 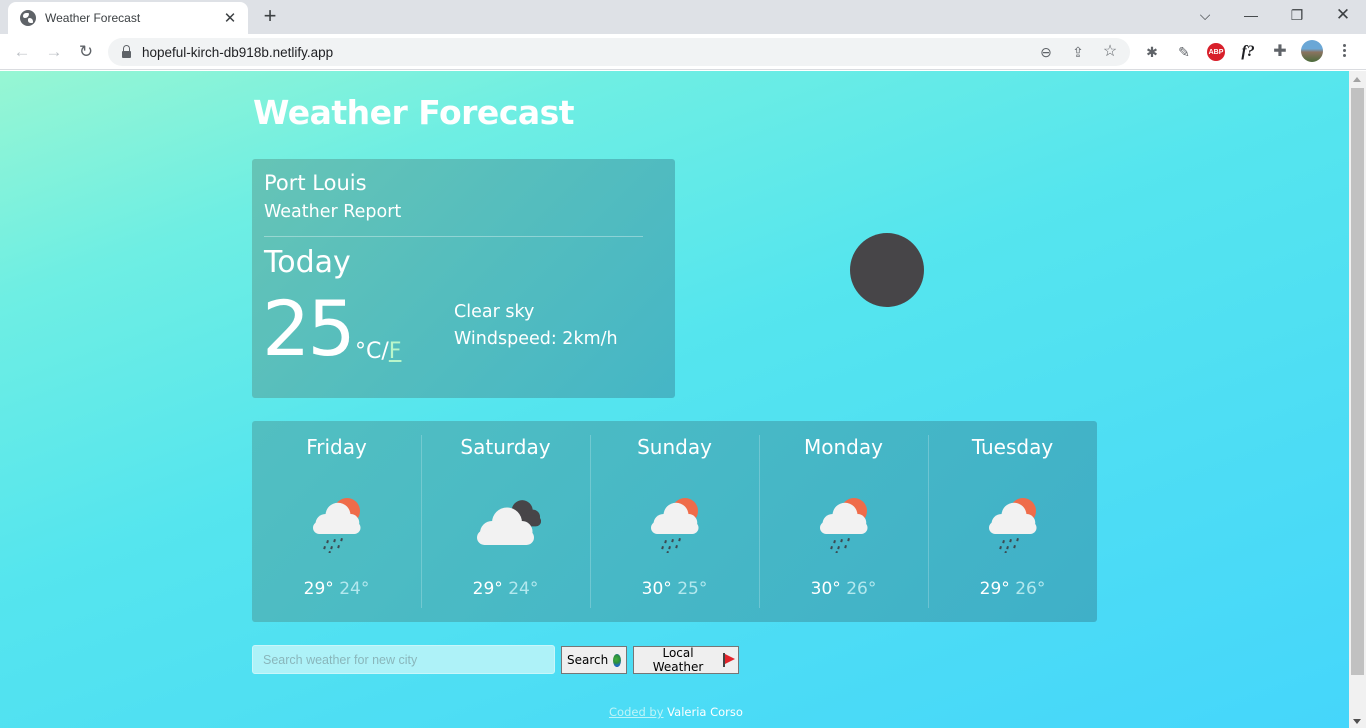 I want to click on more-vert-icon, so click(x=1344, y=52).